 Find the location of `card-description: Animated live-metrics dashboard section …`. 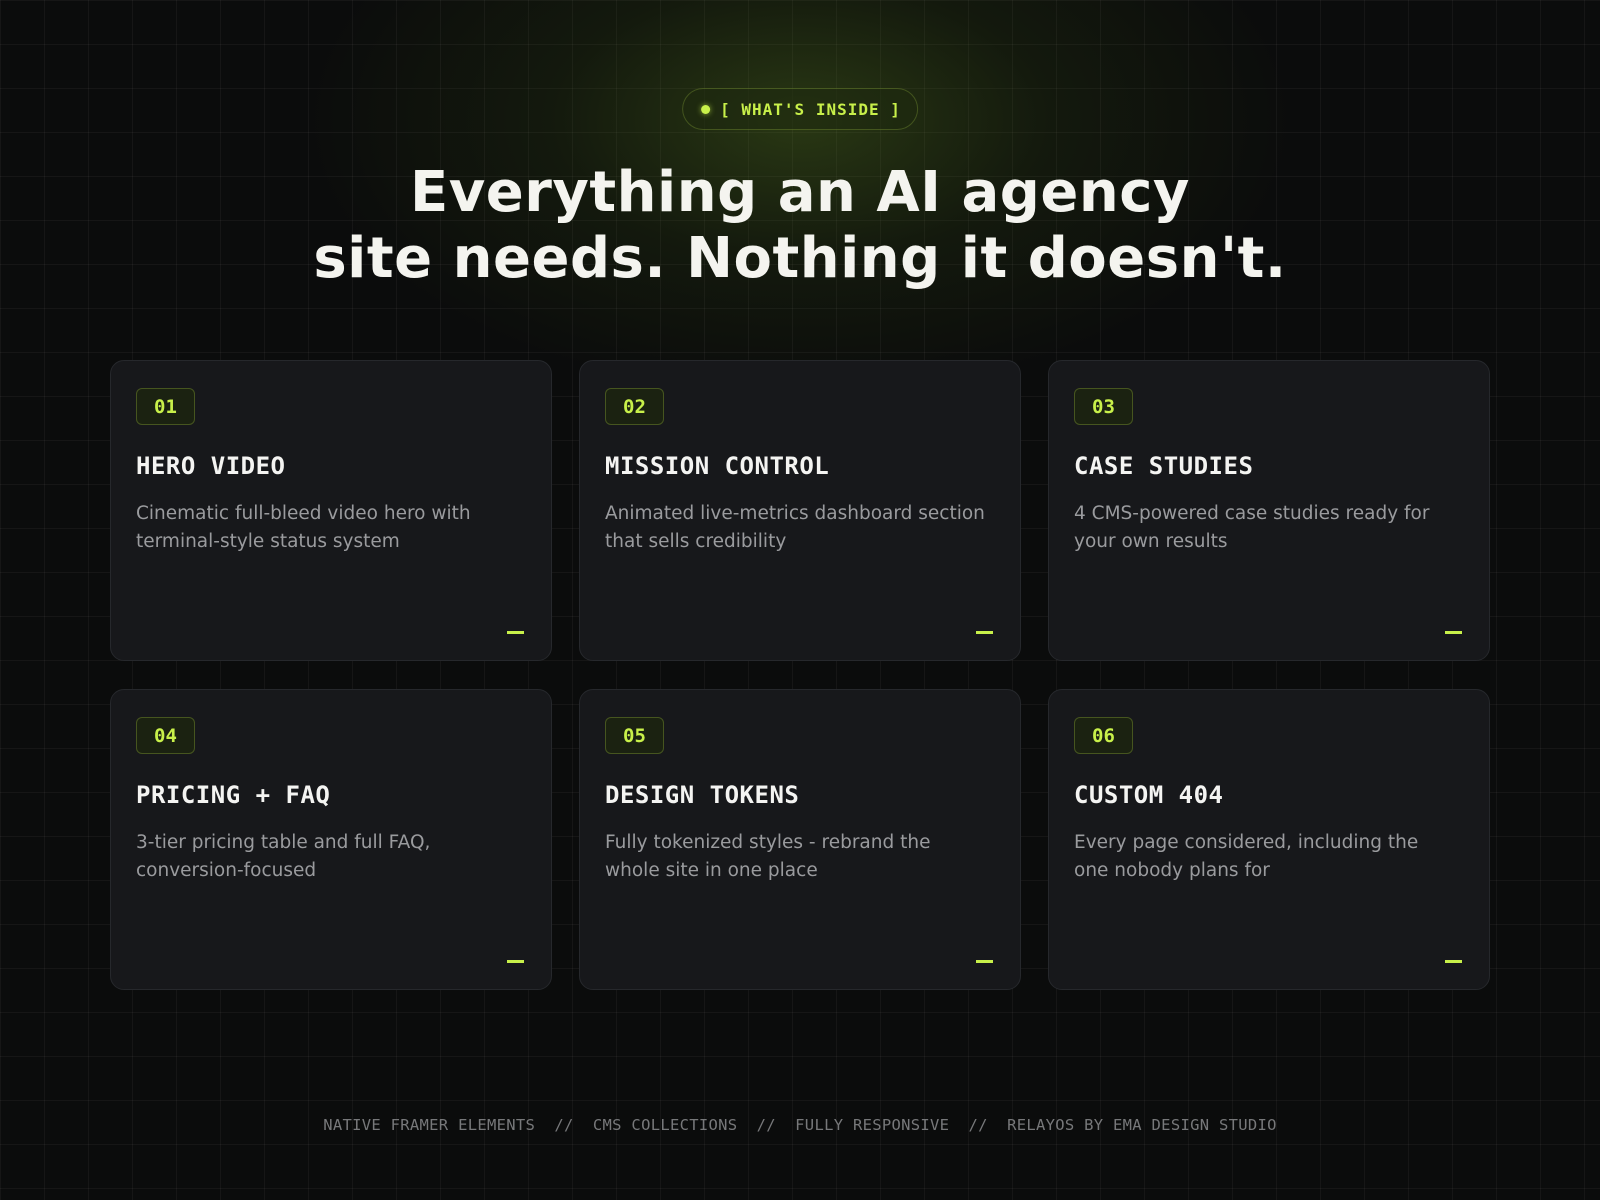

card-description: Animated live-metrics dashboard section … is located at coordinates (795, 527).